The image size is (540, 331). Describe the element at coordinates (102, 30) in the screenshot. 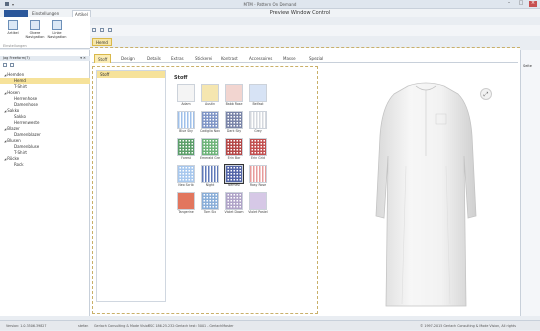

I see `save-icon` at that location.